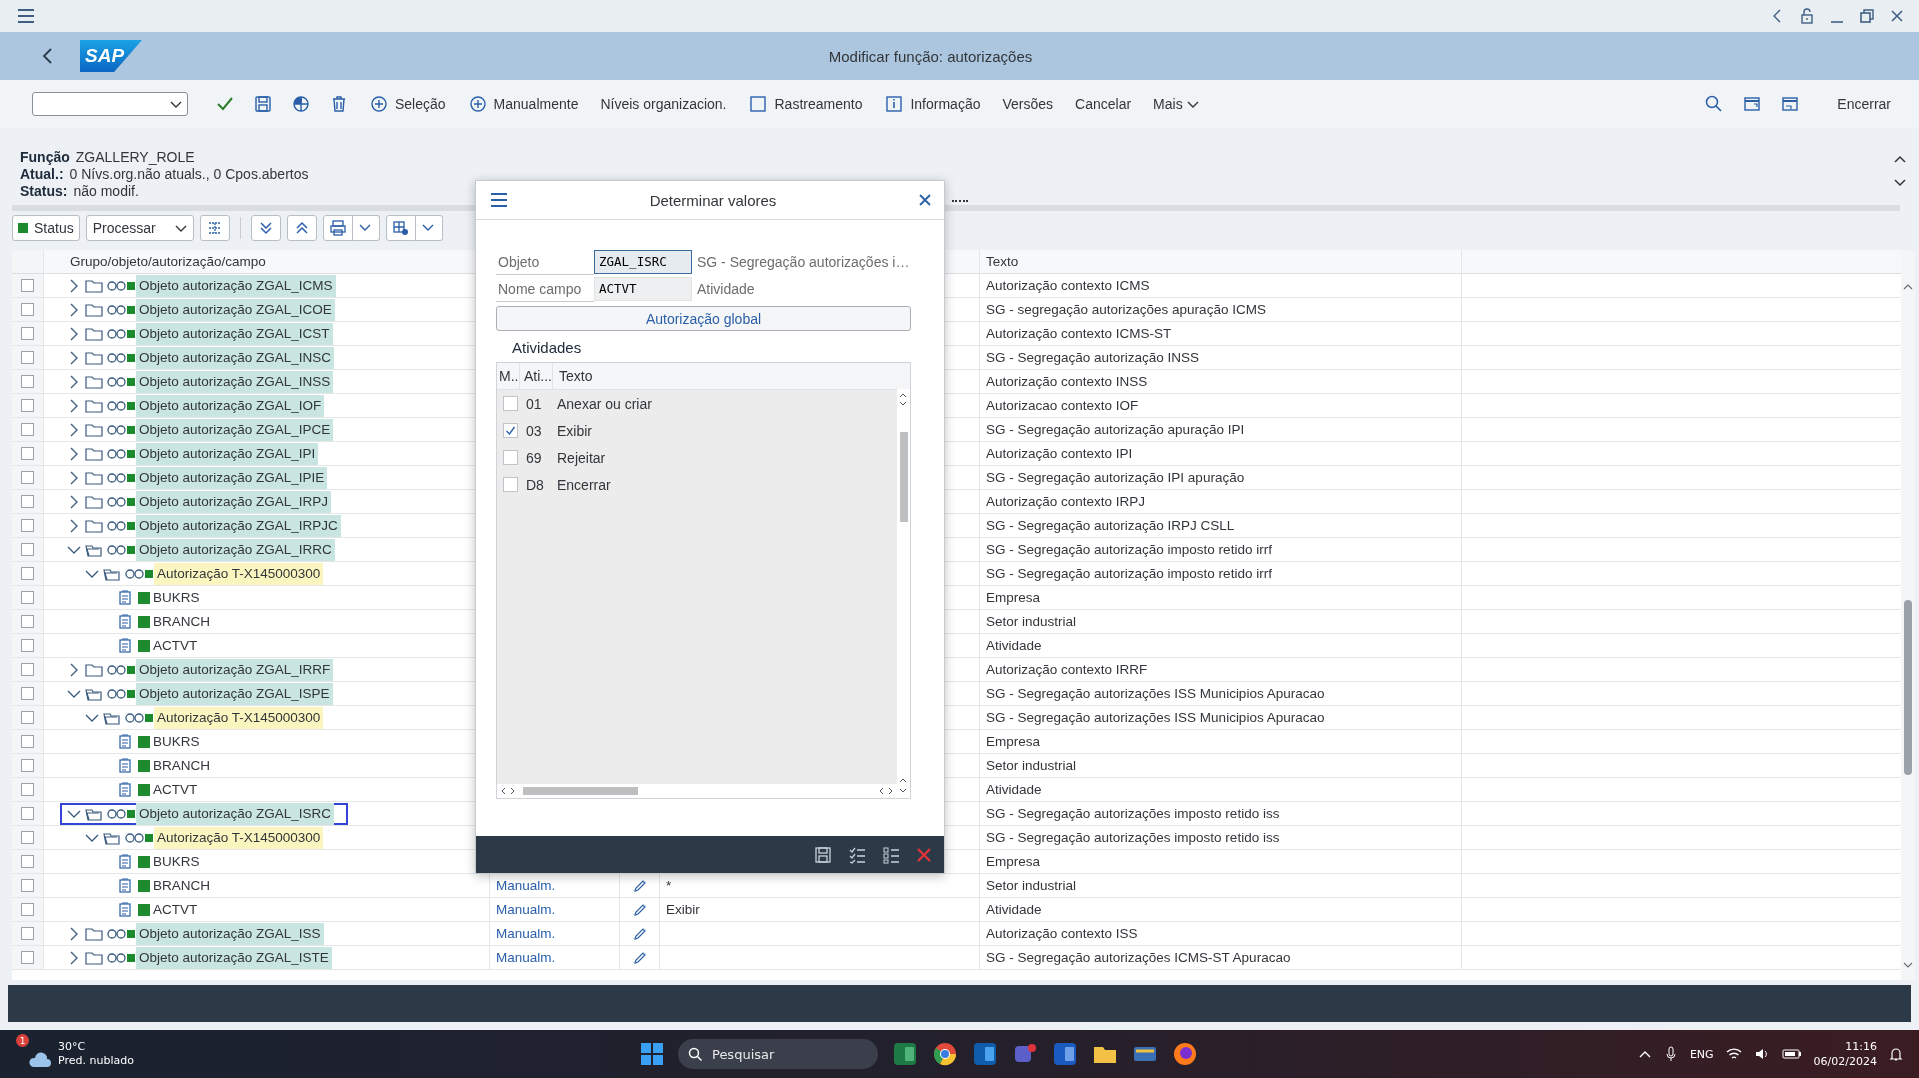 This screenshot has height=1078, width=1919. What do you see at coordinates (235, 309) in the screenshot?
I see `tree-node-label: Objeto autorização ZGAL_ICOE` at bounding box center [235, 309].